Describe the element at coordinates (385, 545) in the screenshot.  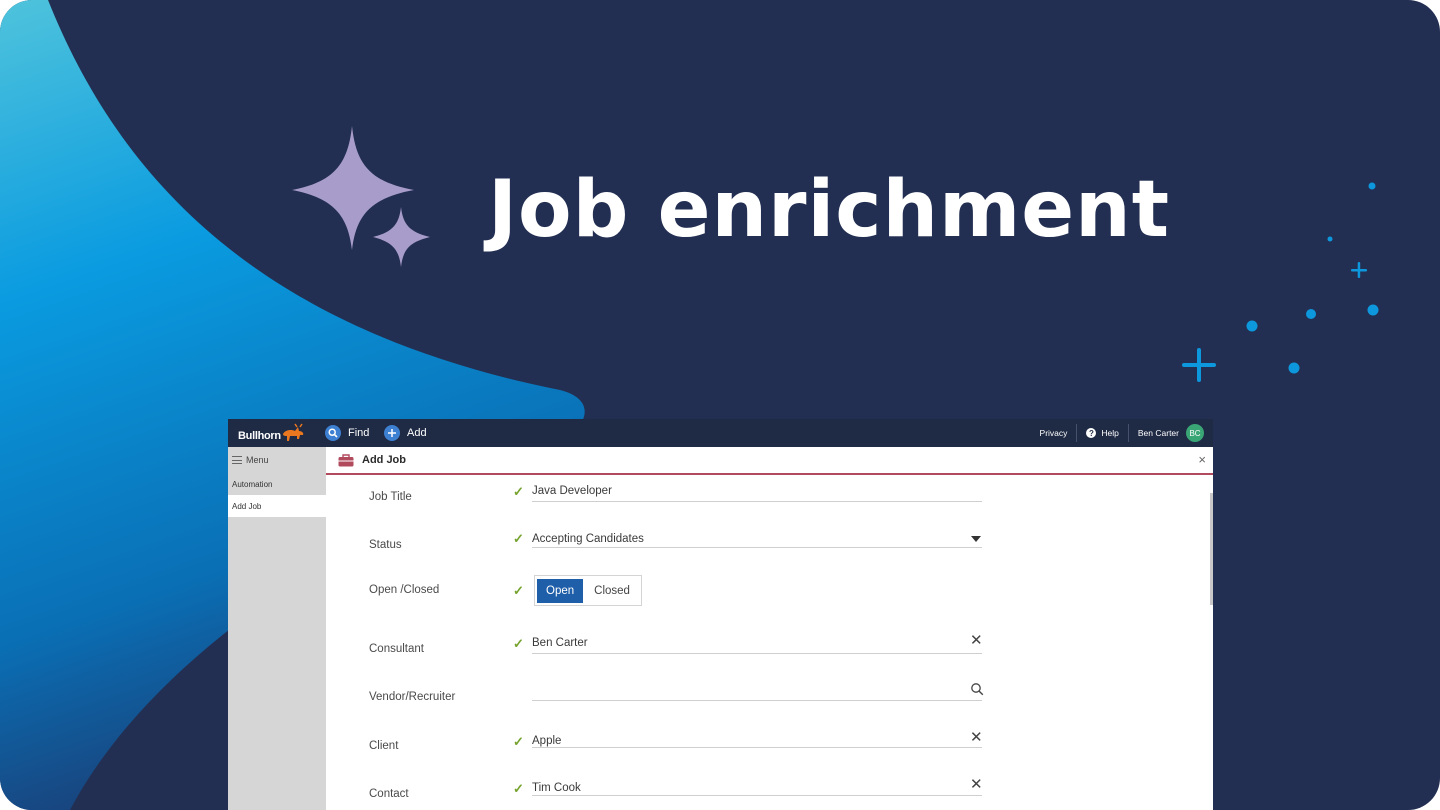
I see `status-label: Status` at that location.